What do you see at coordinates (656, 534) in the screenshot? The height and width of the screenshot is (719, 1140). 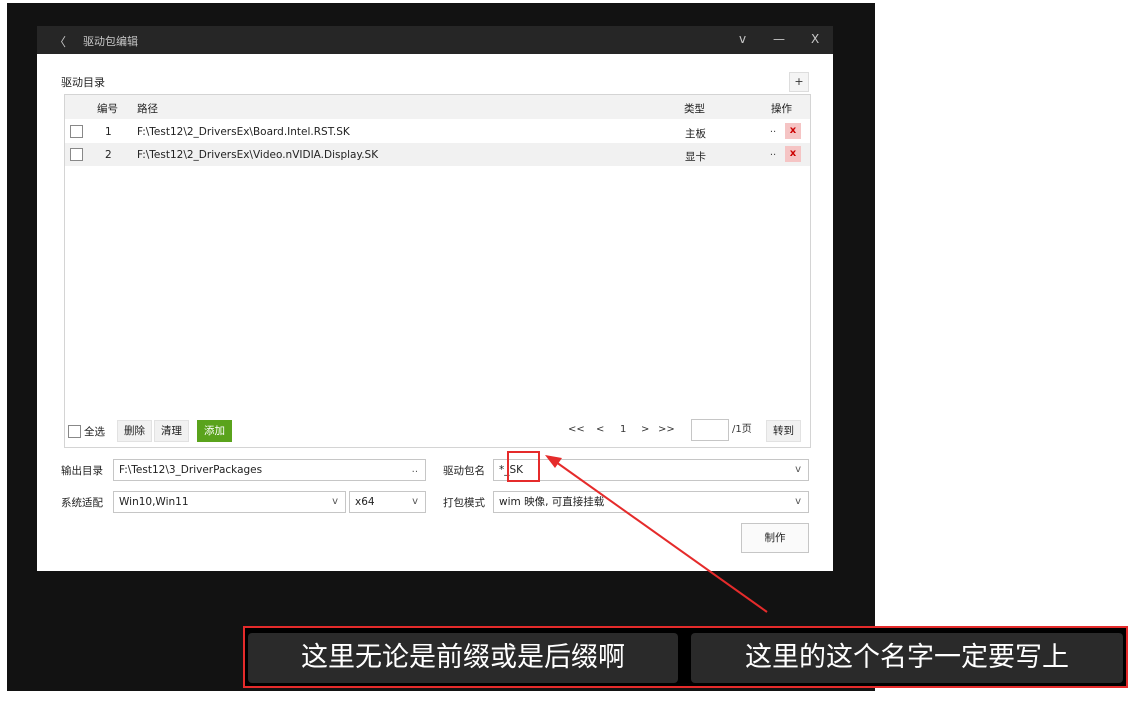 I see `annotation-arrow` at bounding box center [656, 534].